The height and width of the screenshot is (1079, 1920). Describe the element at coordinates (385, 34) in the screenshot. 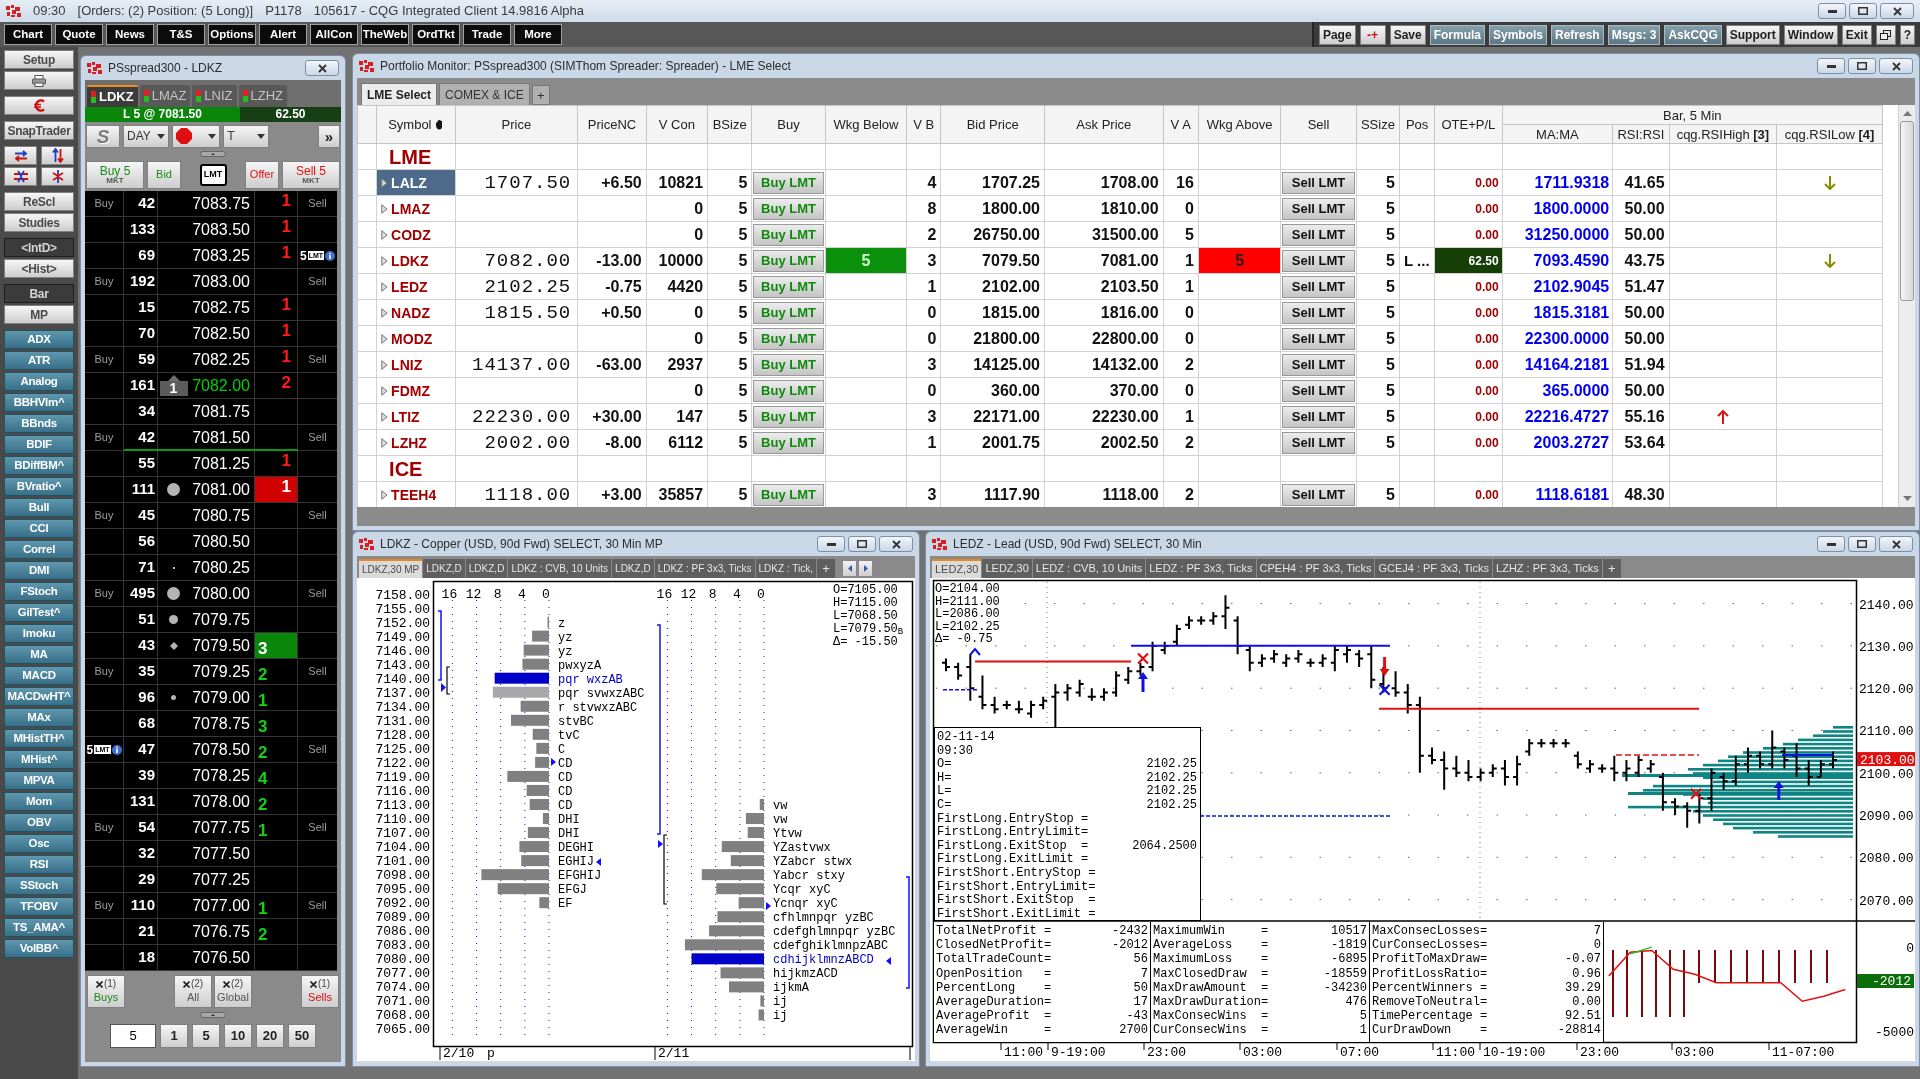

I see `menu-button: TheWeb` at that location.